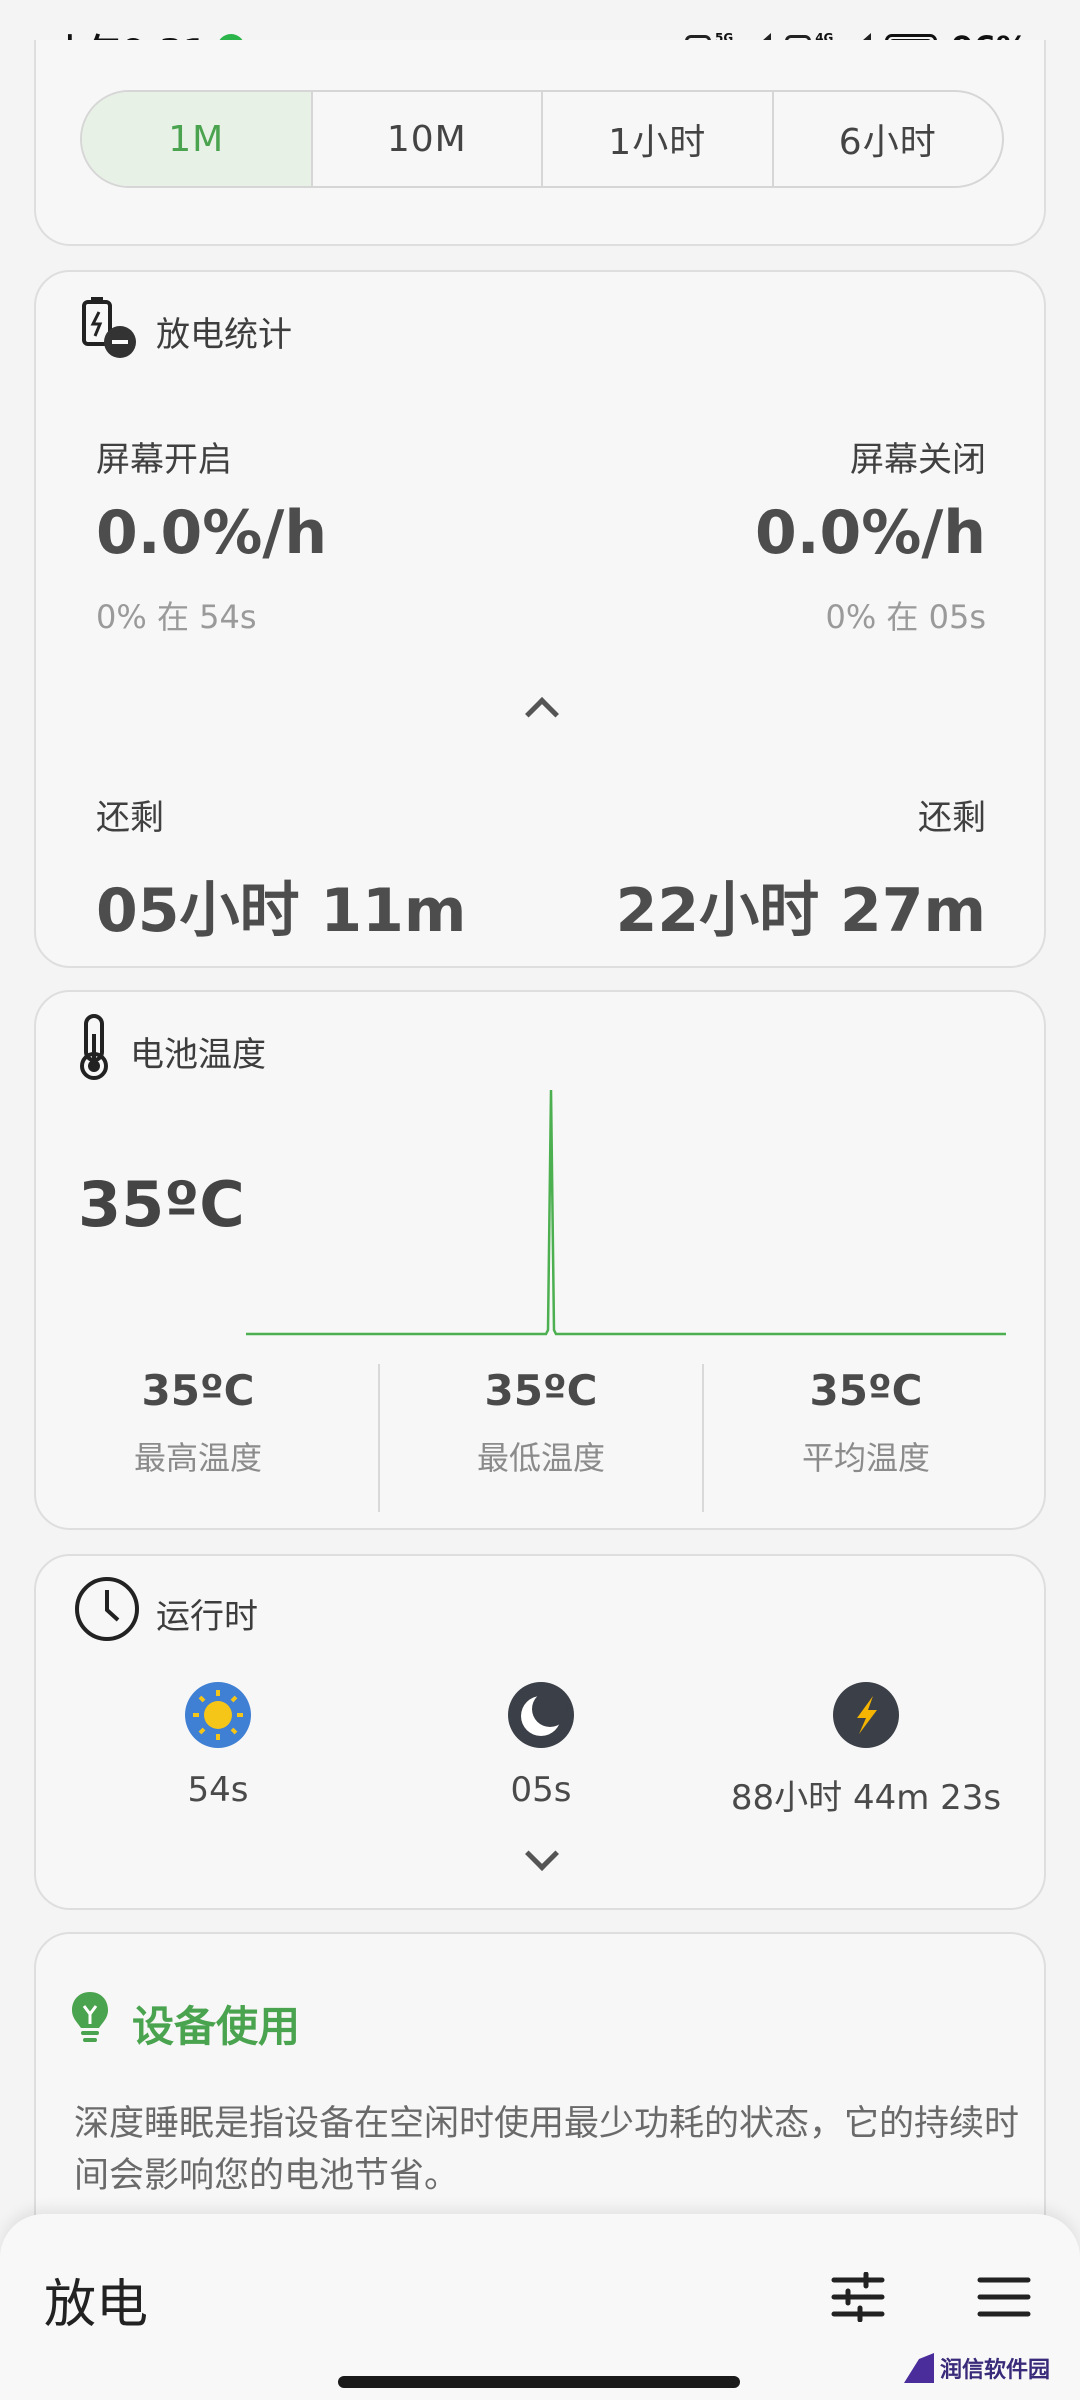  What do you see at coordinates (198, 1055) in the screenshot?
I see `temperature-title: 电池温度` at bounding box center [198, 1055].